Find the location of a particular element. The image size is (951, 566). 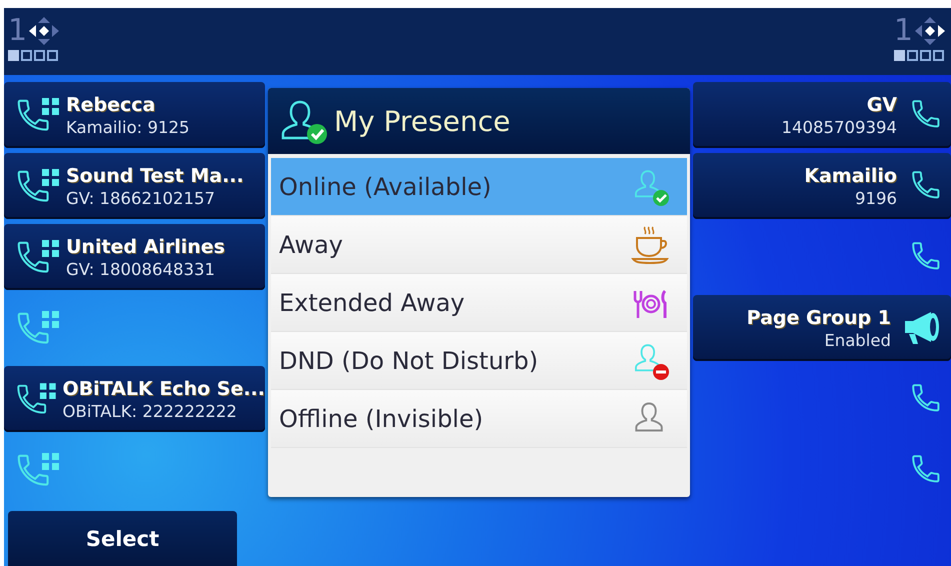

presence-option: Offline (Invisible) is located at coordinates (479, 419).